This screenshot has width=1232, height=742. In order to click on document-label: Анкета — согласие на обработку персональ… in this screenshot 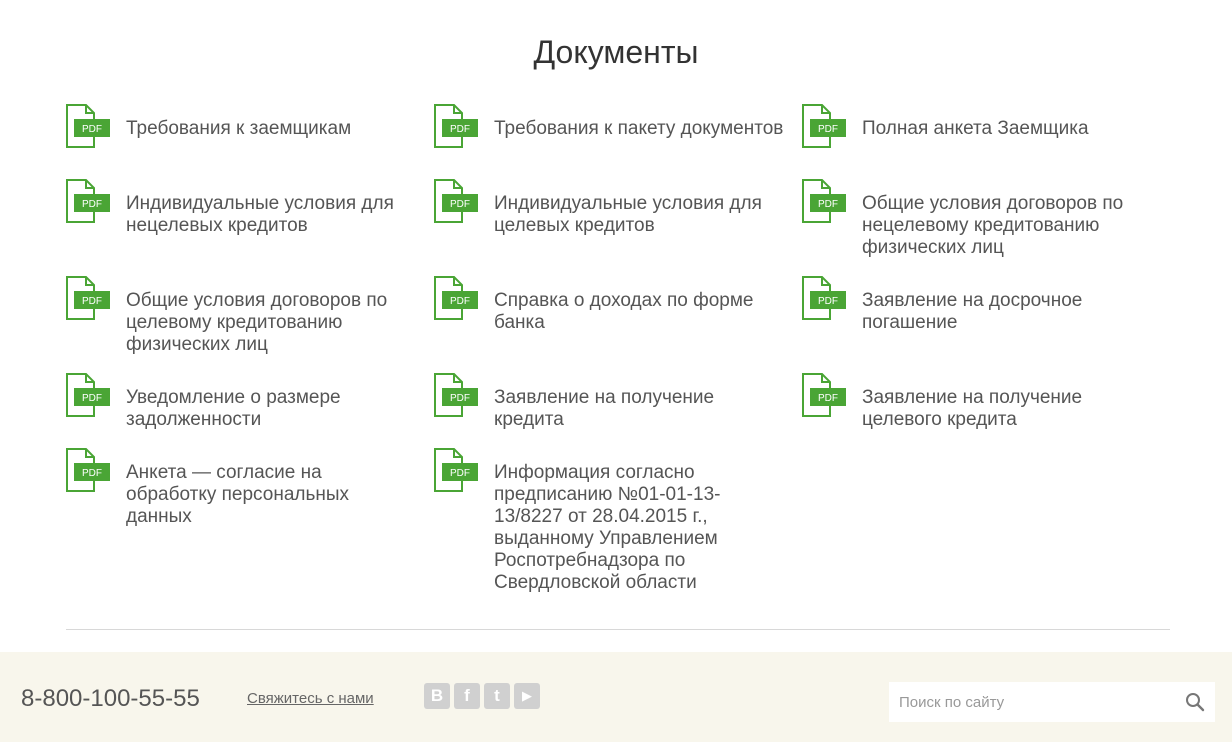, I will do `click(238, 494)`.